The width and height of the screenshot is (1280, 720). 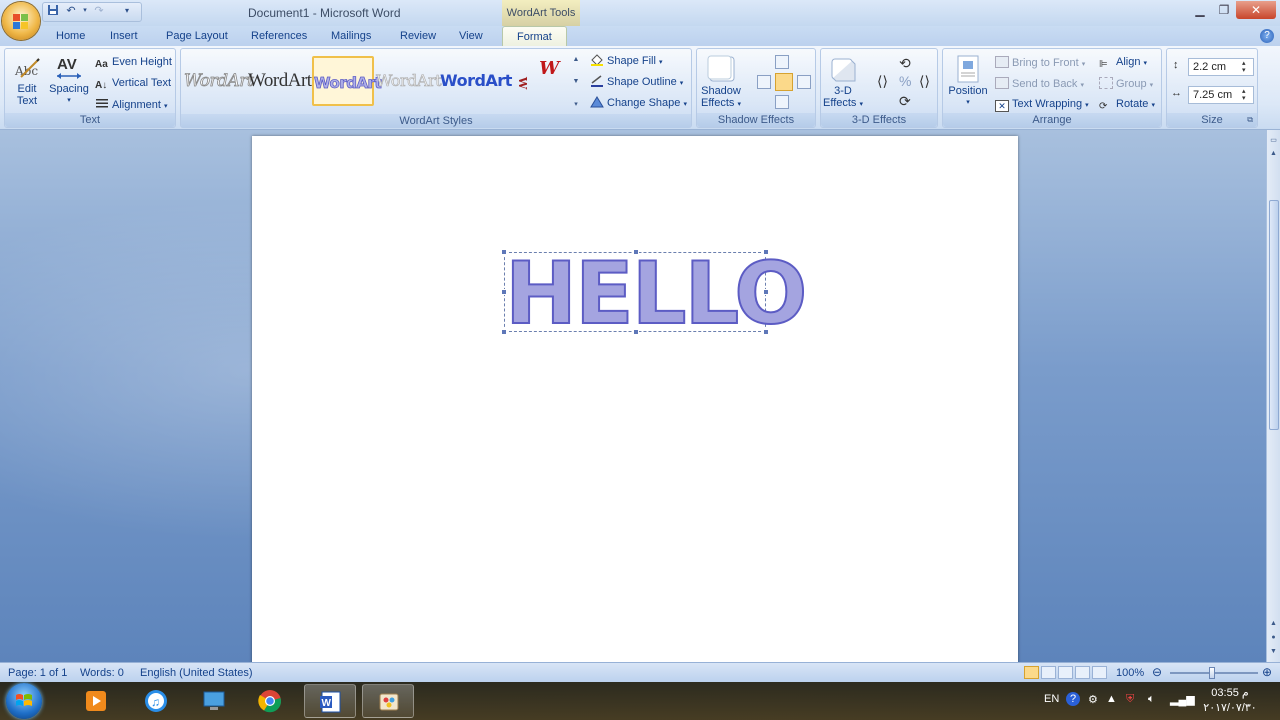 I want to click on print-layout-view-icon, so click(x=1031, y=672).